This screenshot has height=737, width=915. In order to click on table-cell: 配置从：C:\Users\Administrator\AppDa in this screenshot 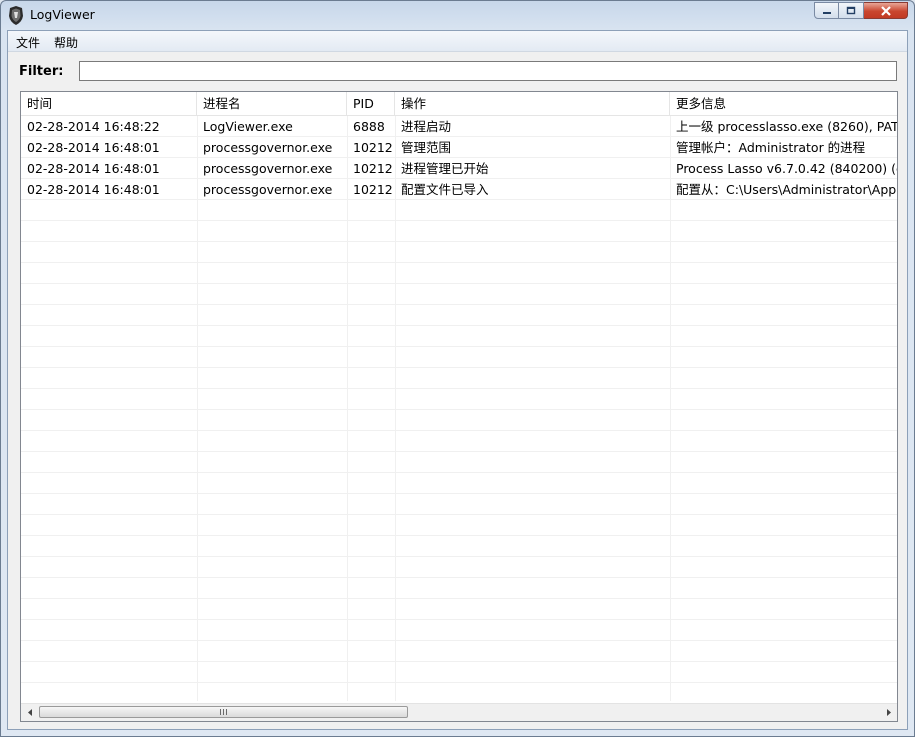, I will do `click(786, 189)`.